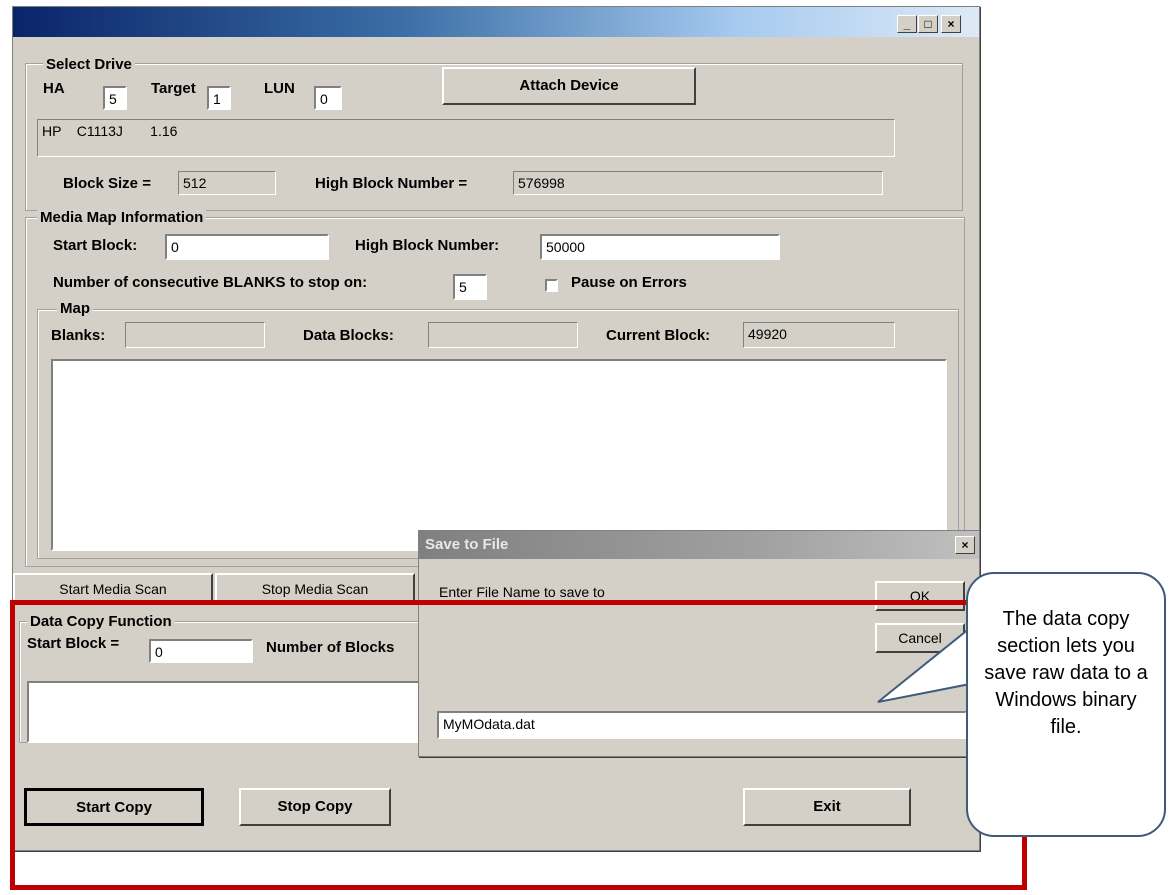 The image size is (1169, 895). Describe the element at coordinates (551, 285) in the screenshot. I see `pause-on-errors-checkbox` at that location.